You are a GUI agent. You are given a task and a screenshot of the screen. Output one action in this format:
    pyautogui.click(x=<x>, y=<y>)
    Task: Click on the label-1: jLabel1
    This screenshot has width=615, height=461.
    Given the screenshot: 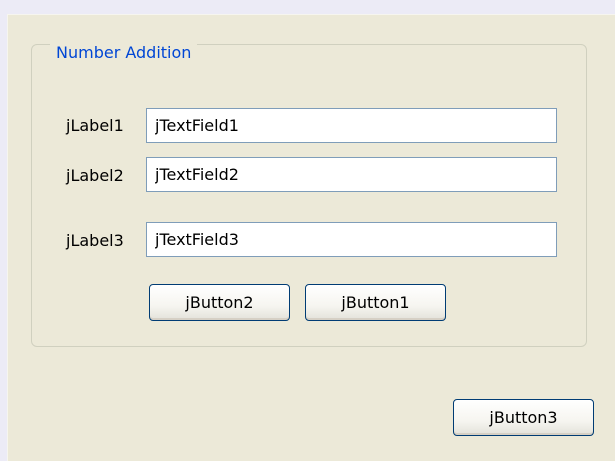 What is the action you would take?
    pyautogui.click(x=95, y=125)
    